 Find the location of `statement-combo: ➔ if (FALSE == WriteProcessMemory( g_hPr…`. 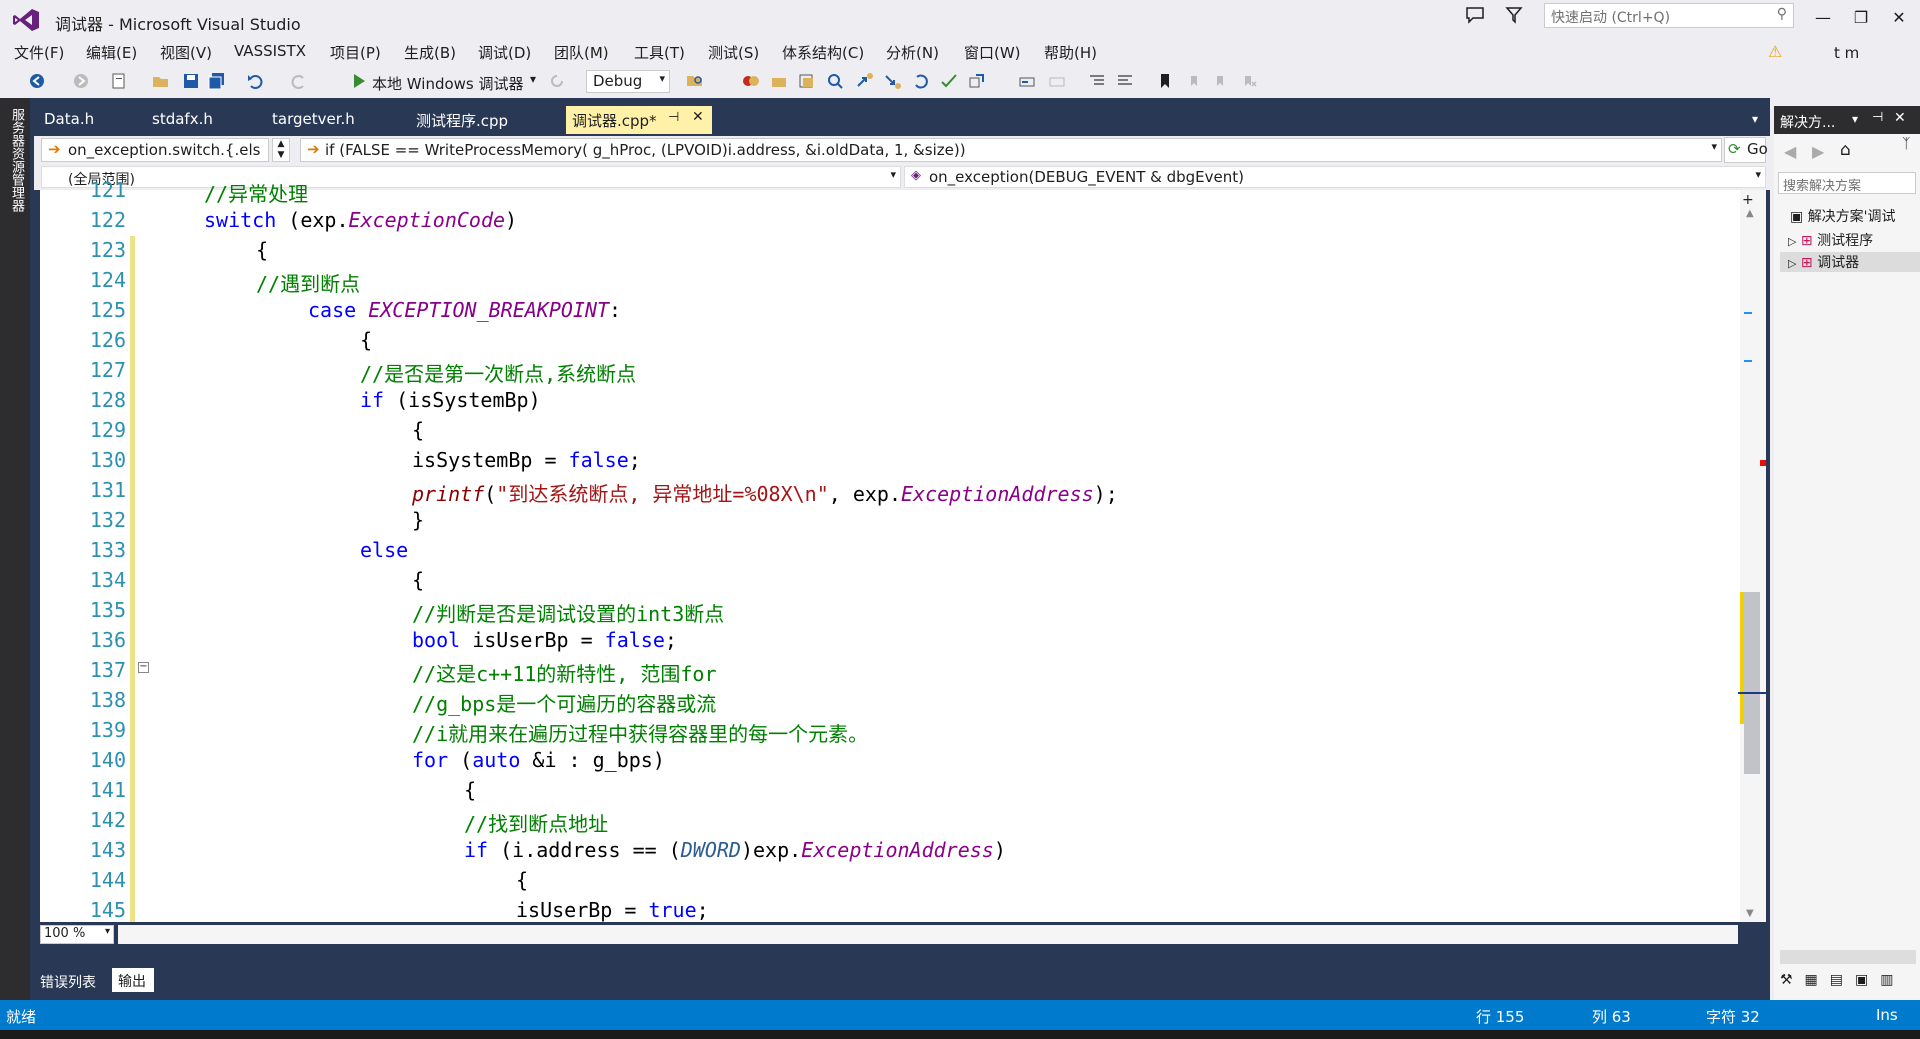

statement-combo: ➔ if (FALSE == WriteProcessMemory( g_hPr… is located at coordinates (1011, 150).